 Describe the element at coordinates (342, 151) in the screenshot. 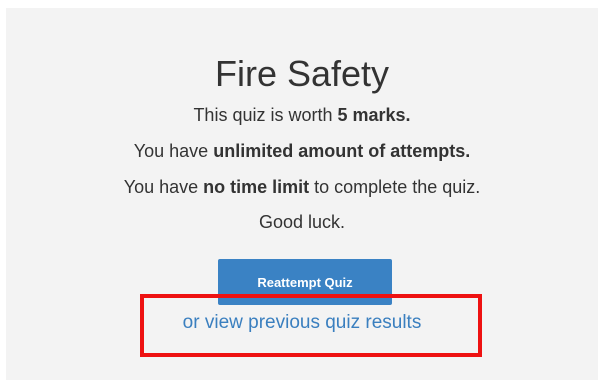

I see `attempts-value: unlimited amount of attempts.` at that location.